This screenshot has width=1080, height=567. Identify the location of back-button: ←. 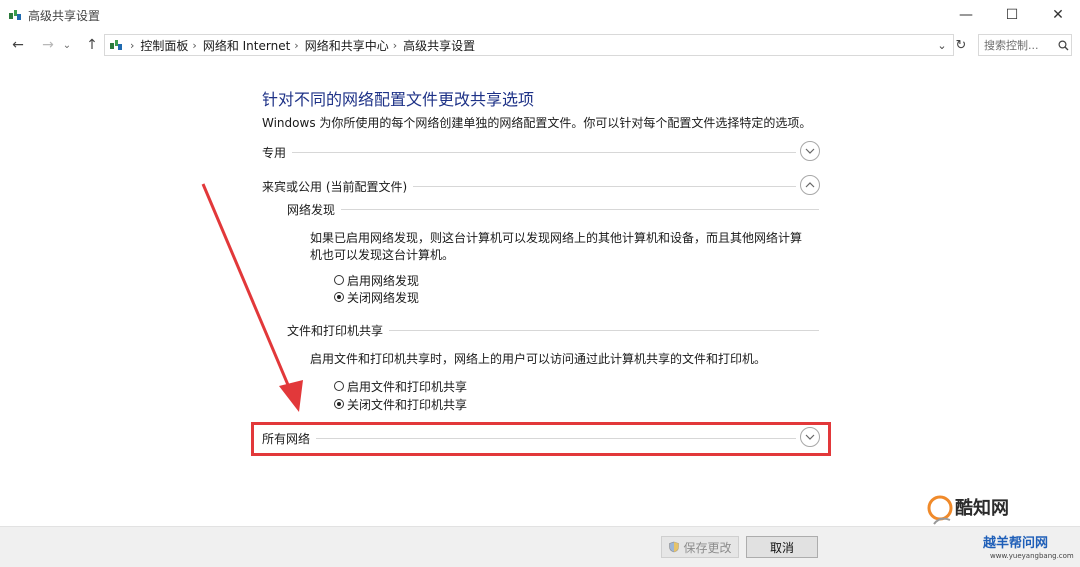
(18, 45).